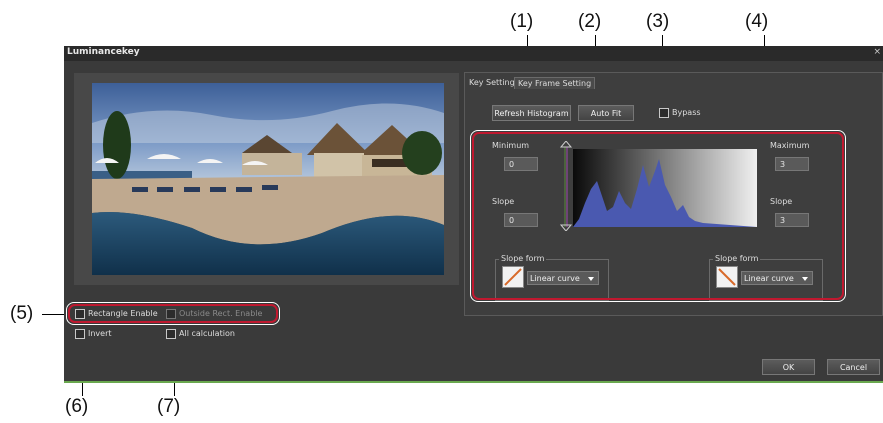 Image resolution: width=883 pixels, height=423 pixels. I want to click on callout-3: (3), so click(658, 21).